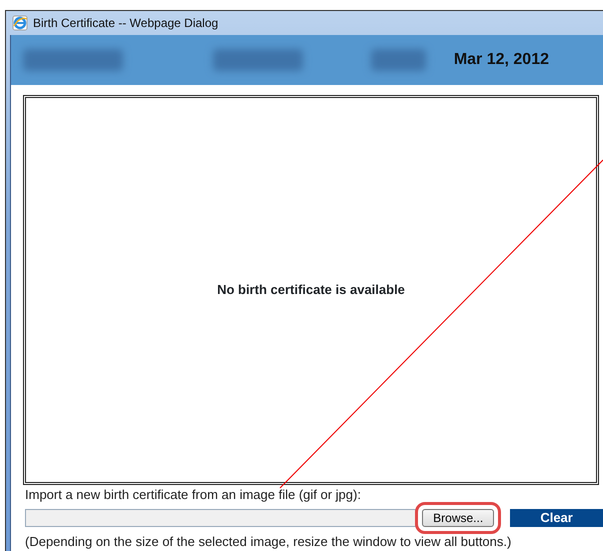  Describe the element at coordinates (20, 23) in the screenshot. I see `browser-icon` at that location.